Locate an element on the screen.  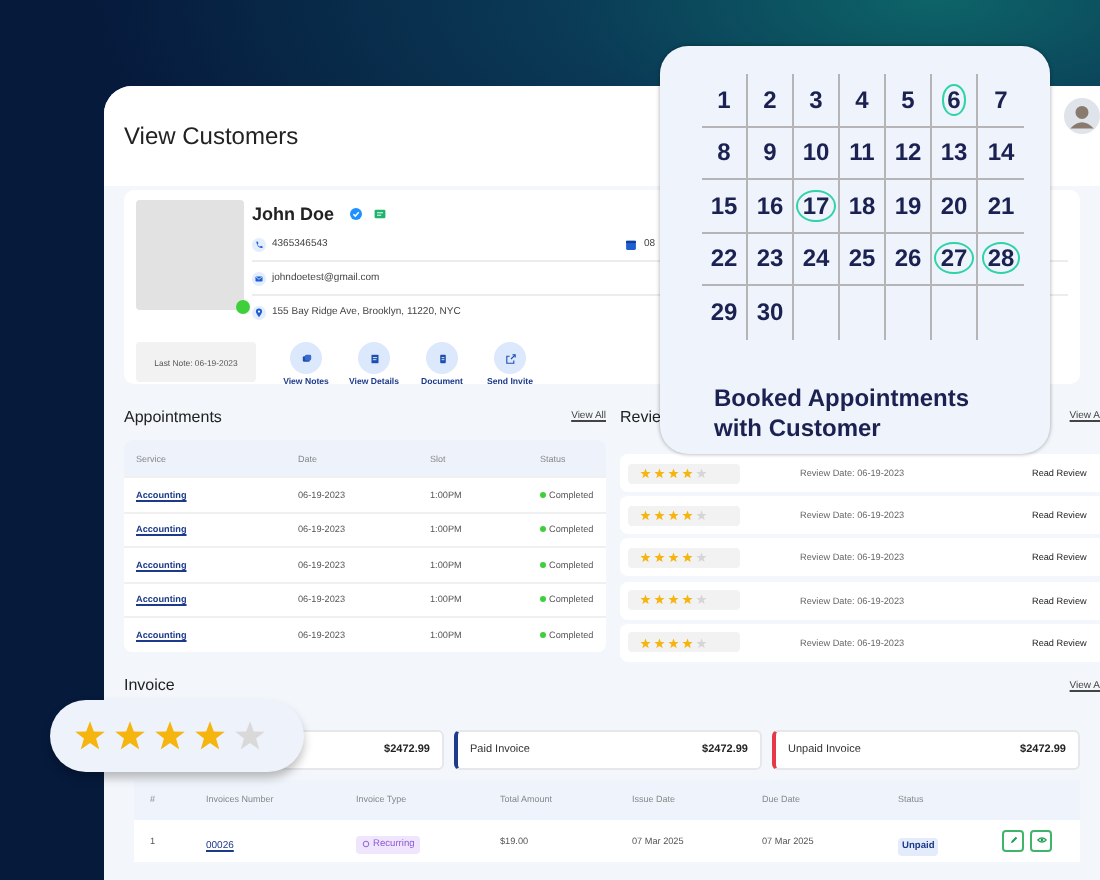
calendar-day: 5 is located at coordinates (908, 99).